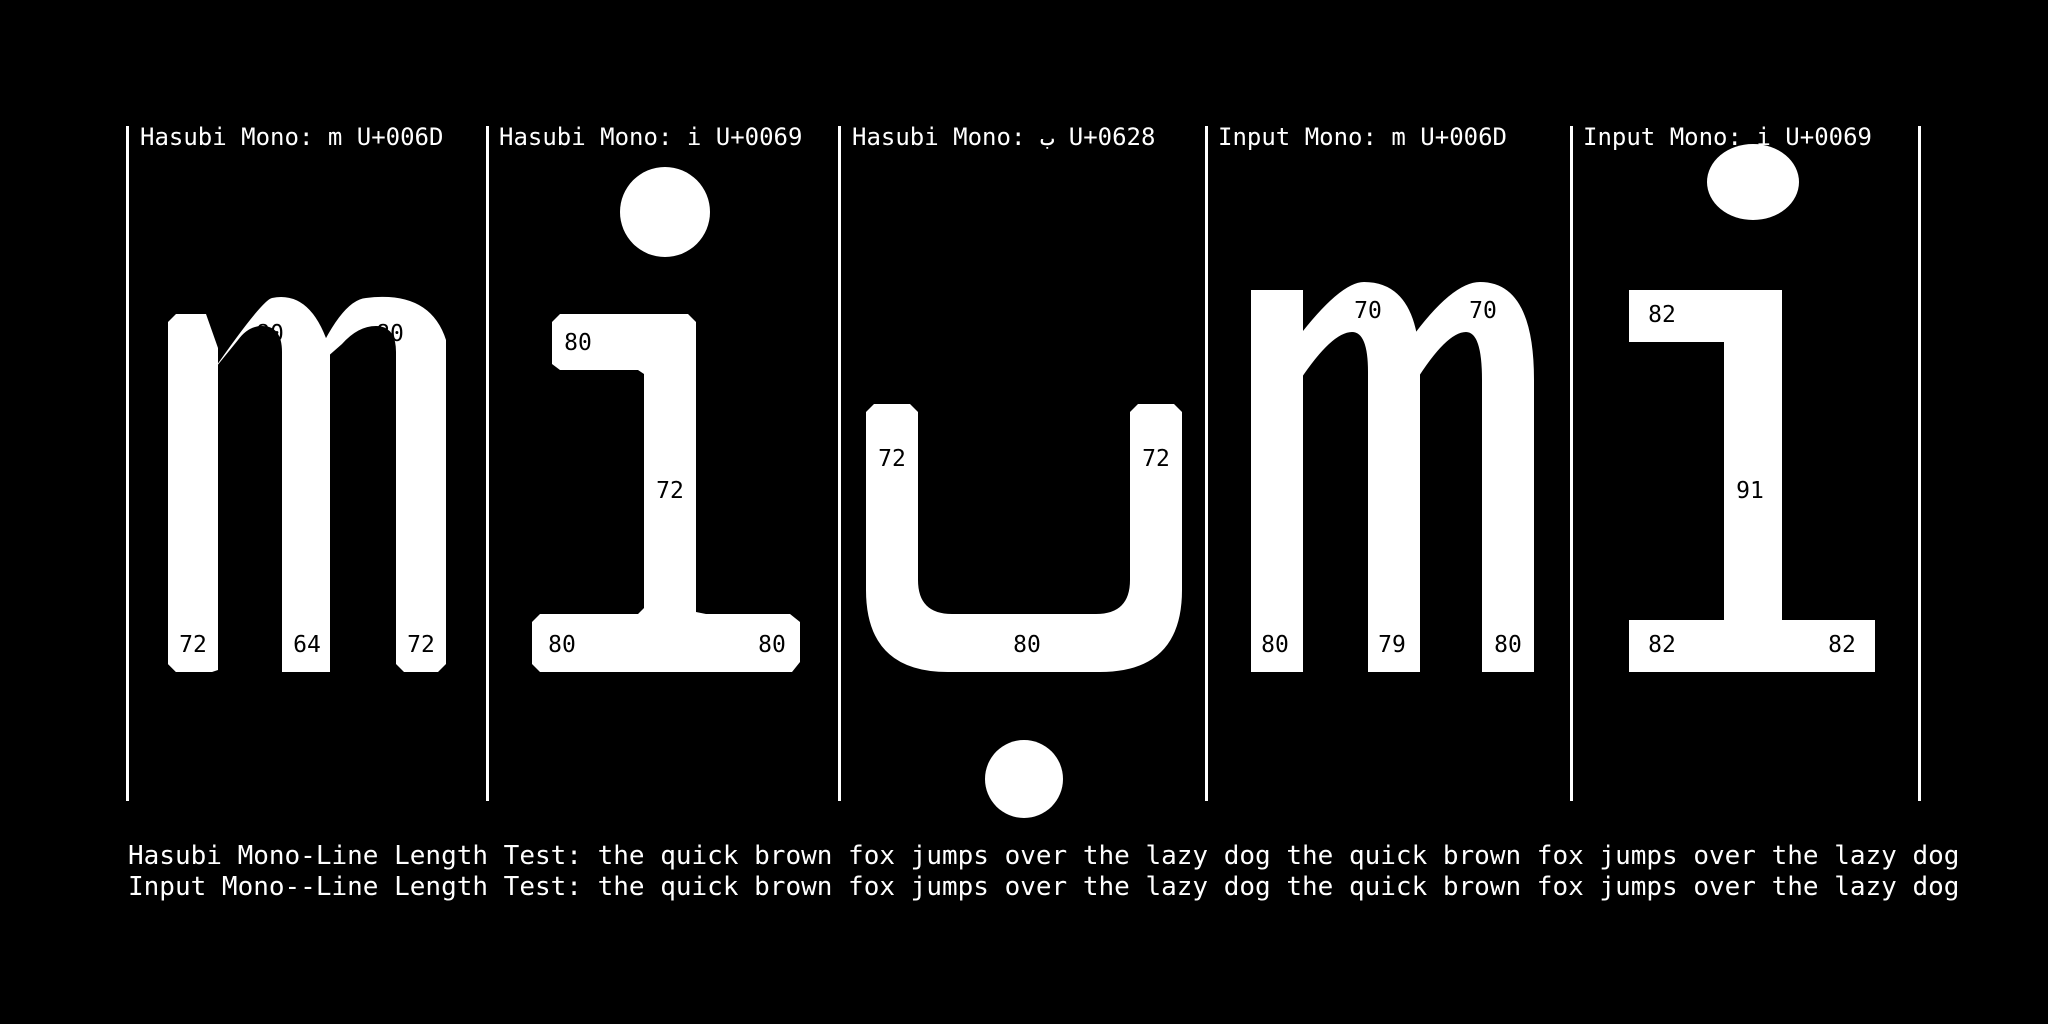 This screenshot has width=2048, height=1024. Describe the element at coordinates (1392, 477) in the screenshot. I see `glyph-input-m` at that location.